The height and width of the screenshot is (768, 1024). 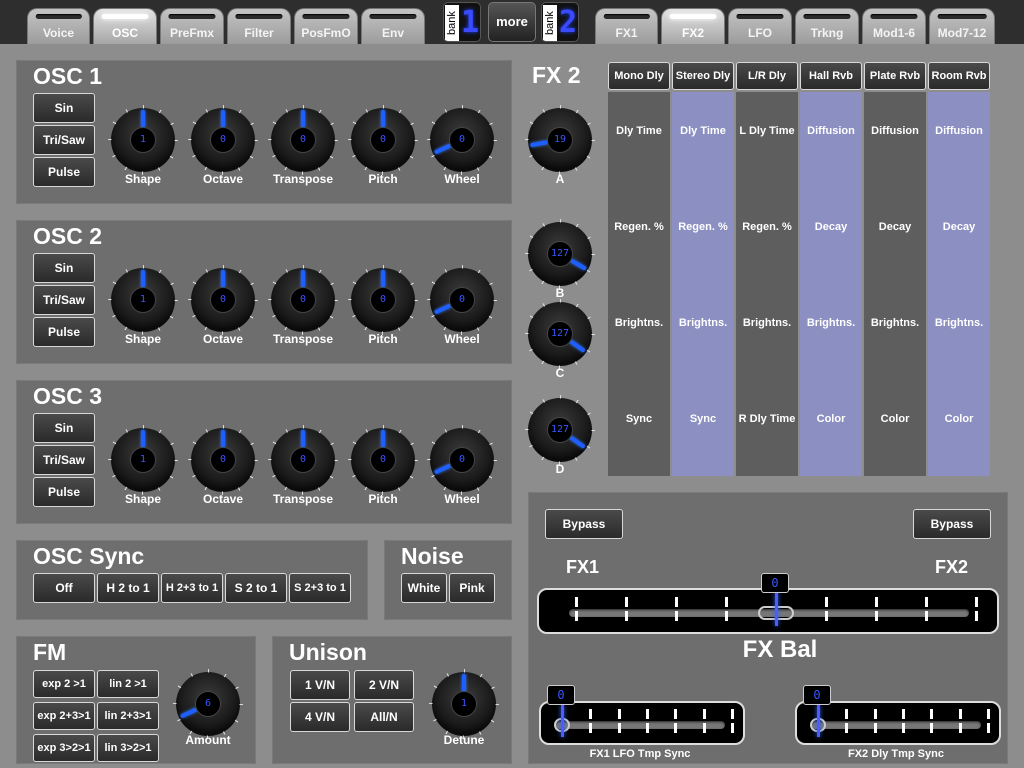 I want to click on tab-label: Mod7-12, so click(x=962, y=33).